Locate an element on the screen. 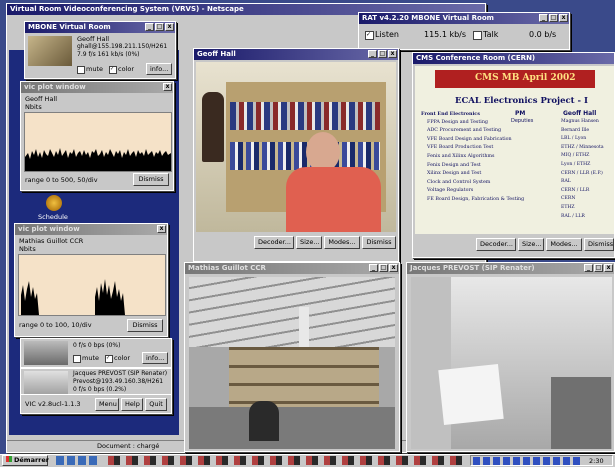 The width and height of the screenshot is (615, 467). participant-stats: 7.9 f/s 161 kb/s (0%) is located at coordinates (108, 54).